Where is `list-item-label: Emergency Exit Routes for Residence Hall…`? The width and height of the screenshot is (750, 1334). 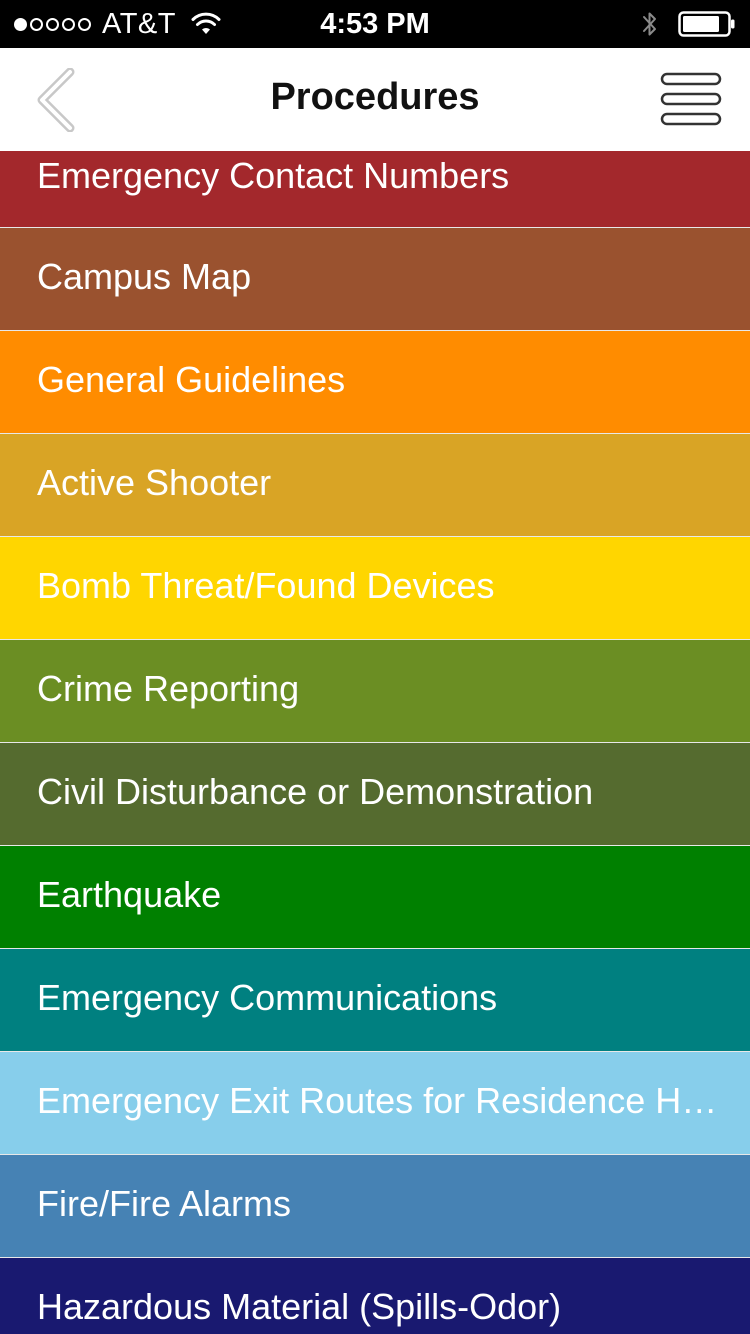
list-item-label: Emergency Exit Routes for Residence Hall… is located at coordinates (378, 1100).